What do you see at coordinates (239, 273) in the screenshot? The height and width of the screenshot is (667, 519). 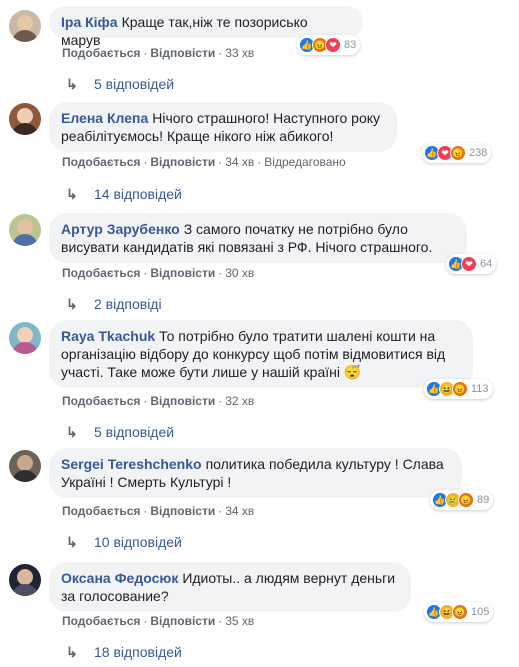 I see `comment-timestamp: 30 хв` at bounding box center [239, 273].